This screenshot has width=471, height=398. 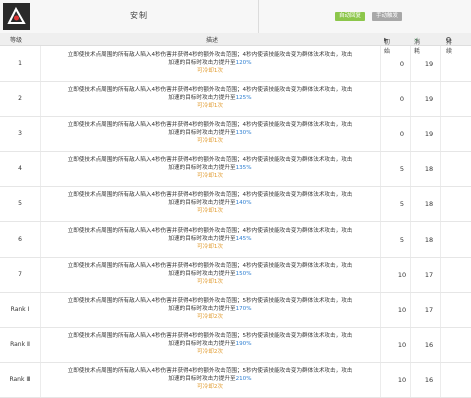 I want to click on trigger-badge: 手动触发, so click(x=387, y=16).